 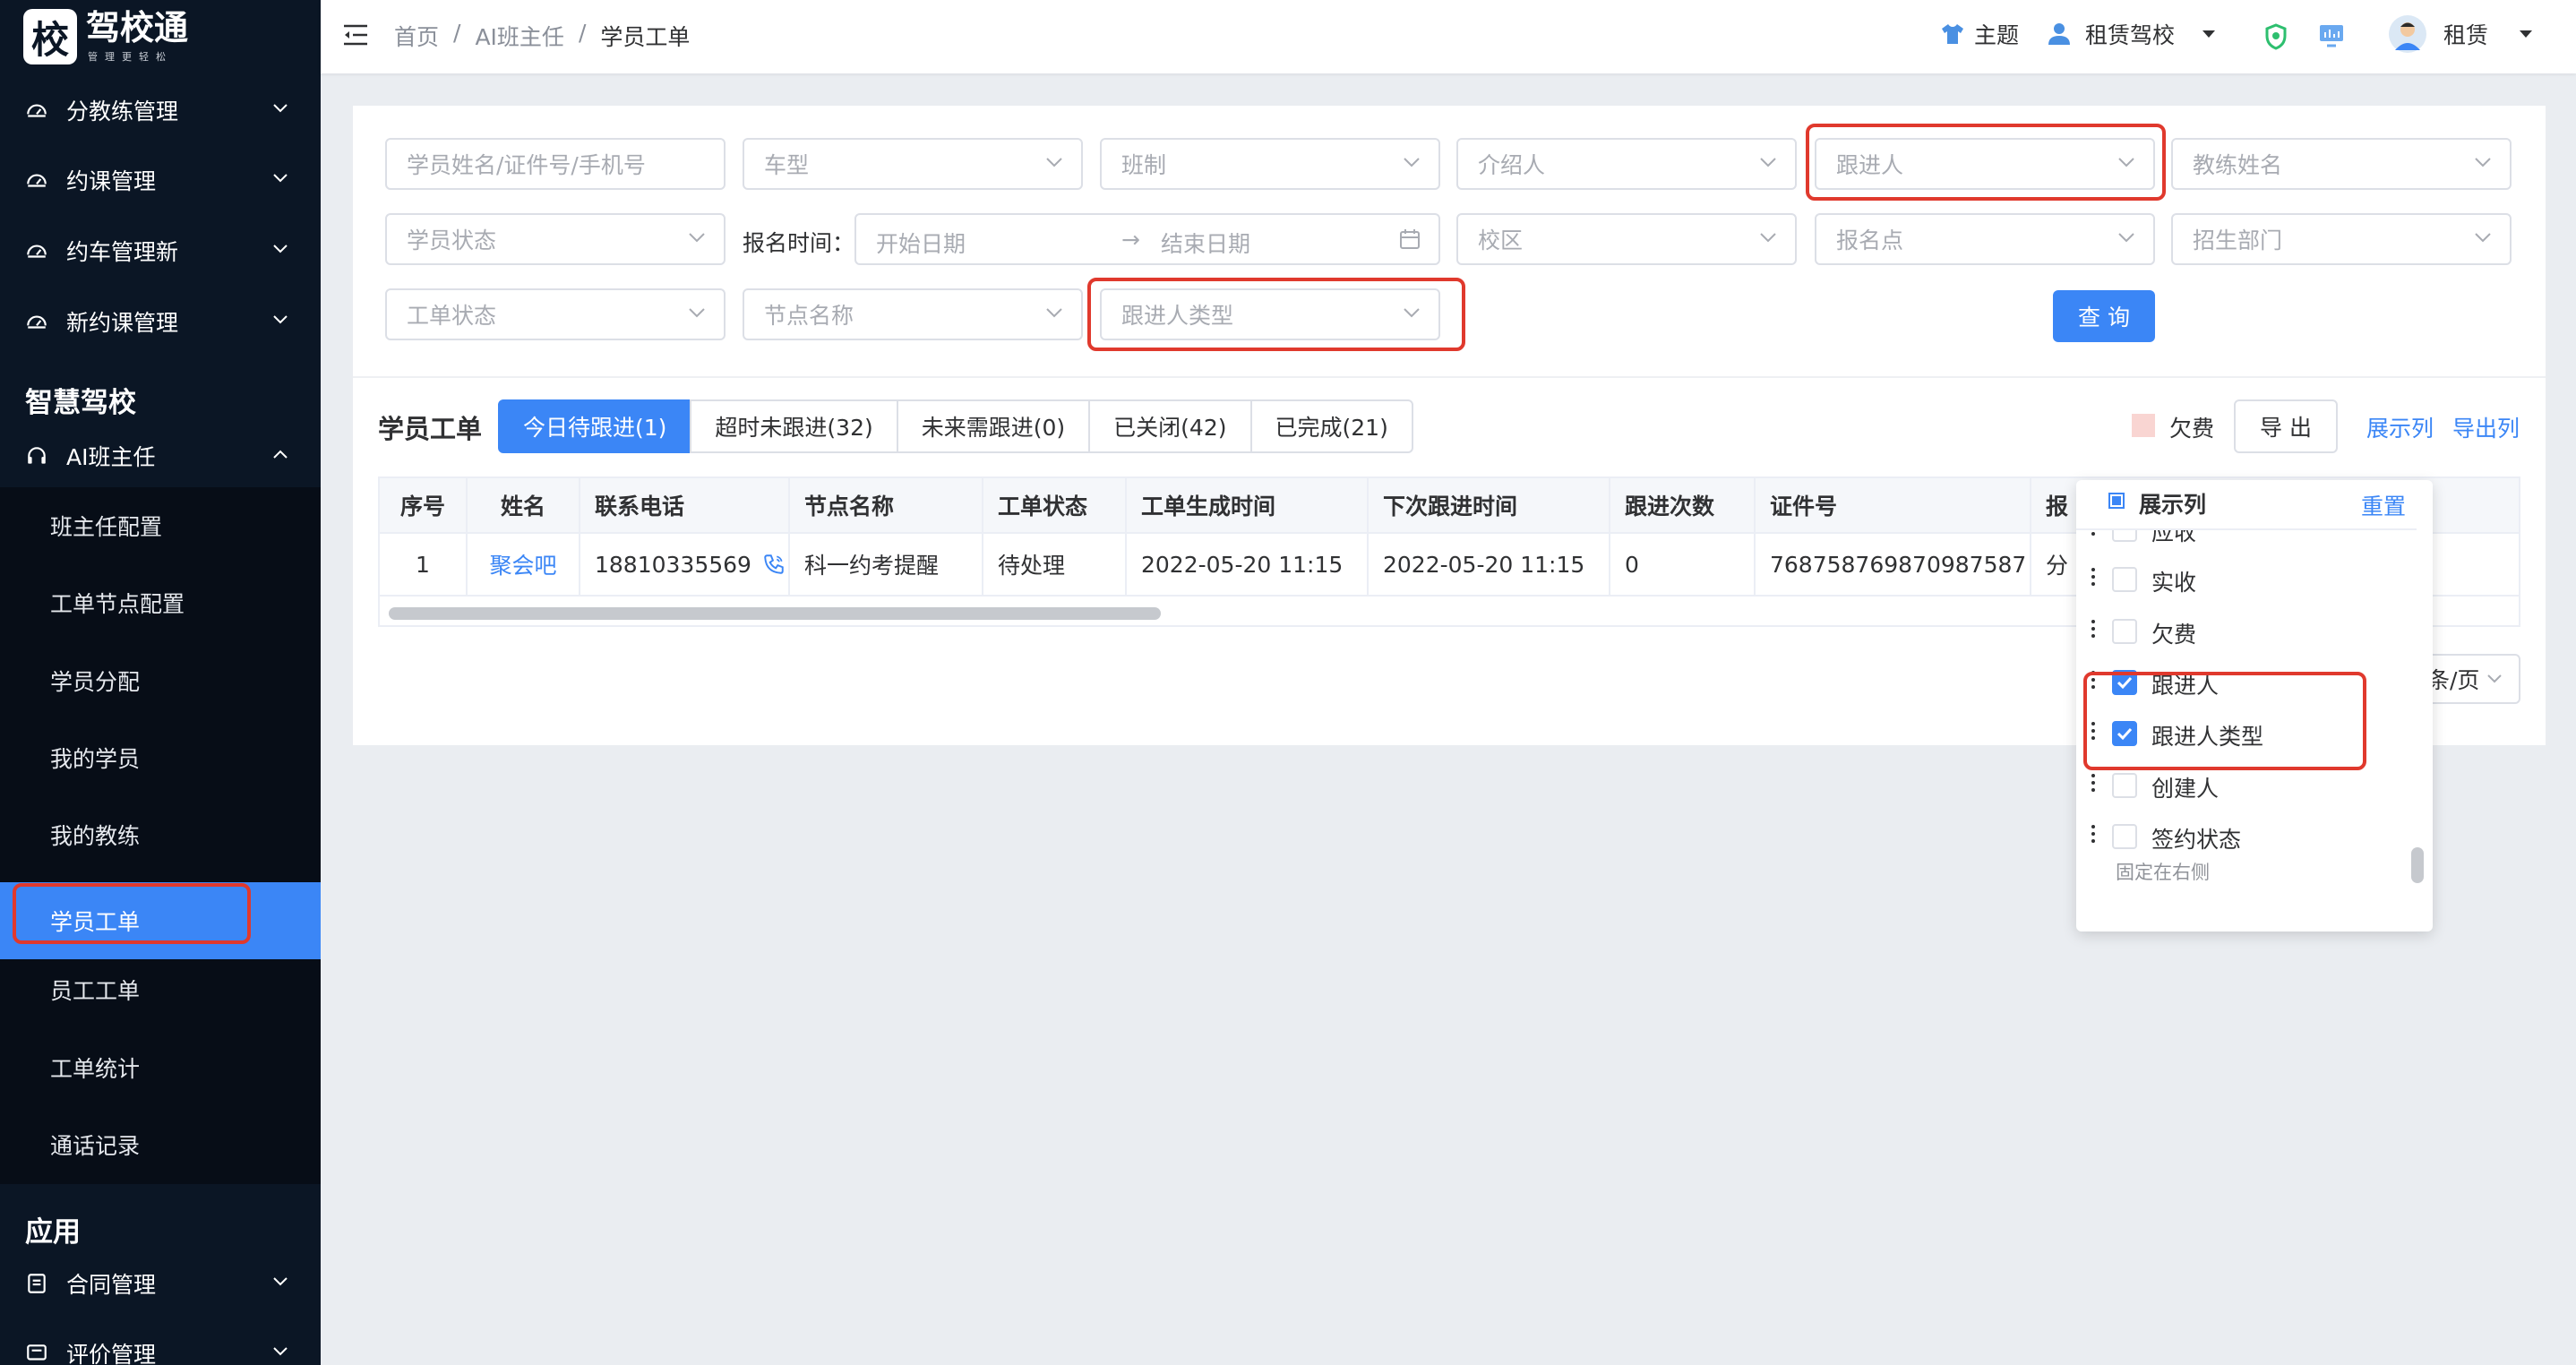 What do you see at coordinates (2341, 239) in the screenshot?
I see `recruit-dept-select: 招生部门` at bounding box center [2341, 239].